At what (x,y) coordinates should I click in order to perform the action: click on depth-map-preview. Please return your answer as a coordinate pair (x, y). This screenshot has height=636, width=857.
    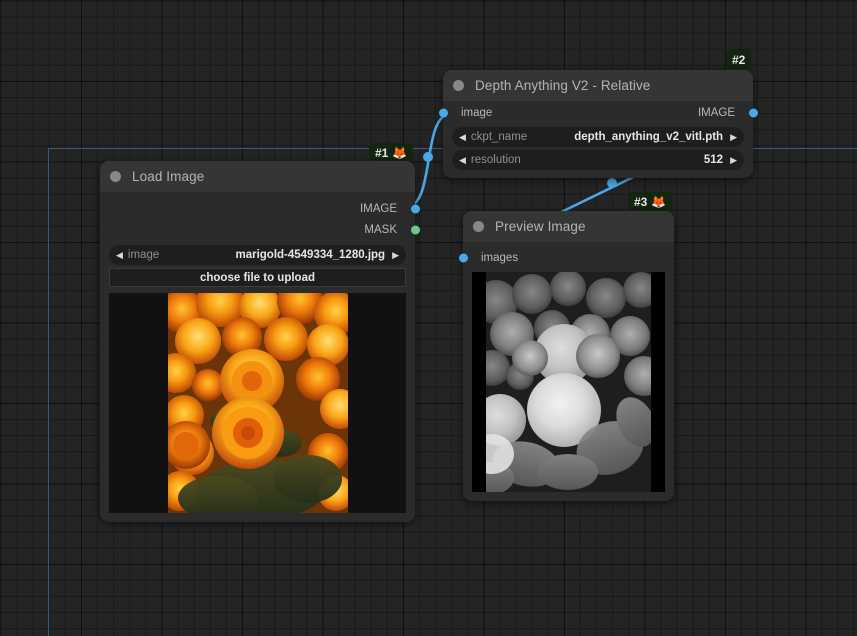
    Looking at the image, I should click on (568, 382).